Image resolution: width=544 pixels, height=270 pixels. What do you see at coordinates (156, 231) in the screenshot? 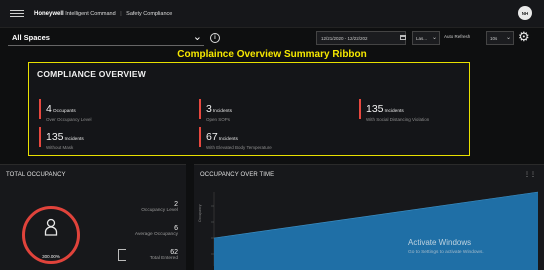
I see `stat-average-occupancy: 6 Average Occupancy` at bounding box center [156, 231].